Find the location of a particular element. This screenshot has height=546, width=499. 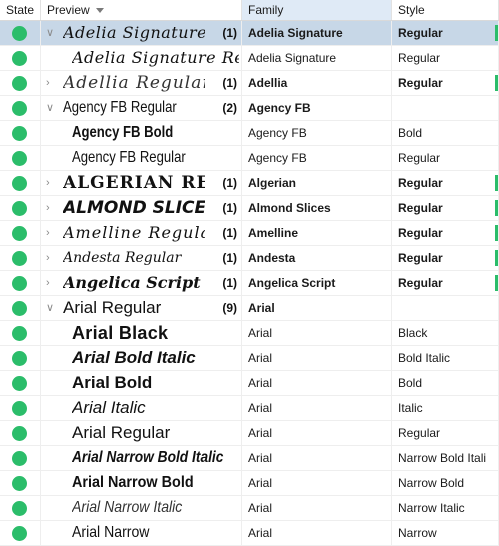

font-family-group-row: › Amelline Regular (1) Amelline Regular is located at coordinates (249, 233).